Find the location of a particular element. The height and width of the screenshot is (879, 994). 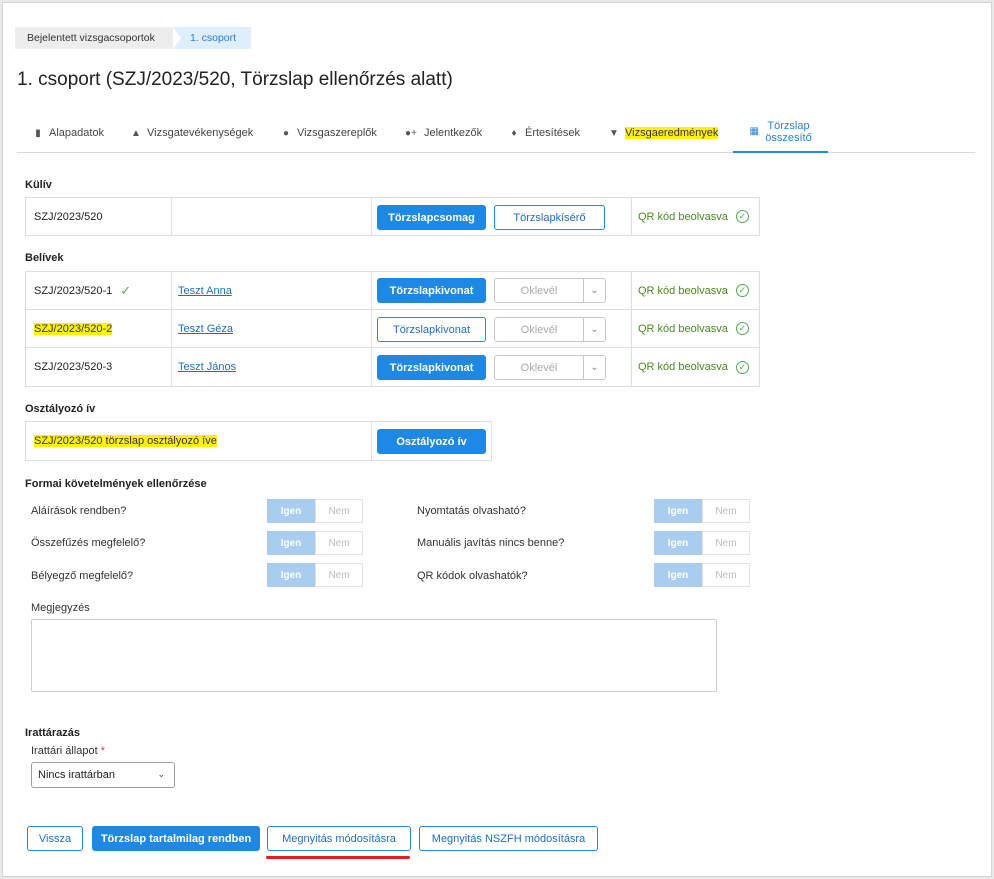

kuliv-code-cell: SZJ/2023/520 is located at coordinates (98, 216).